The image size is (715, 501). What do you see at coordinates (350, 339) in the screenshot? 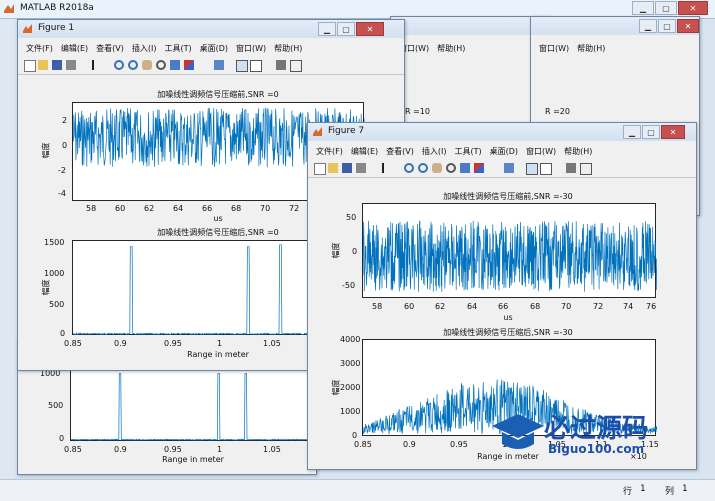
I see `fig7-bot-ytick: 4000` at bounding box center [350, 339].